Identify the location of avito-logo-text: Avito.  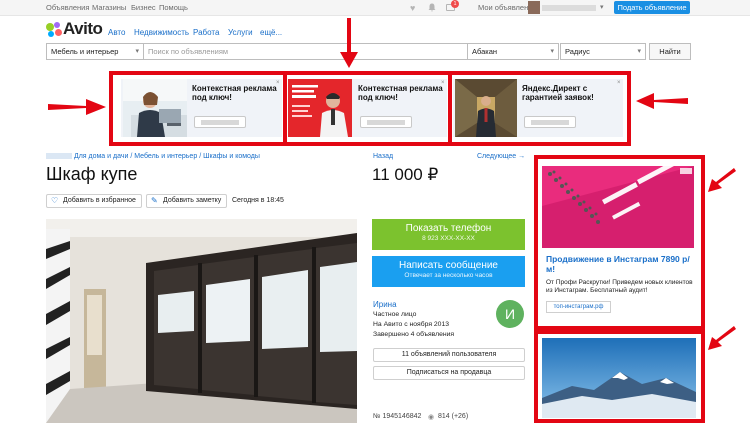
(83, 29).